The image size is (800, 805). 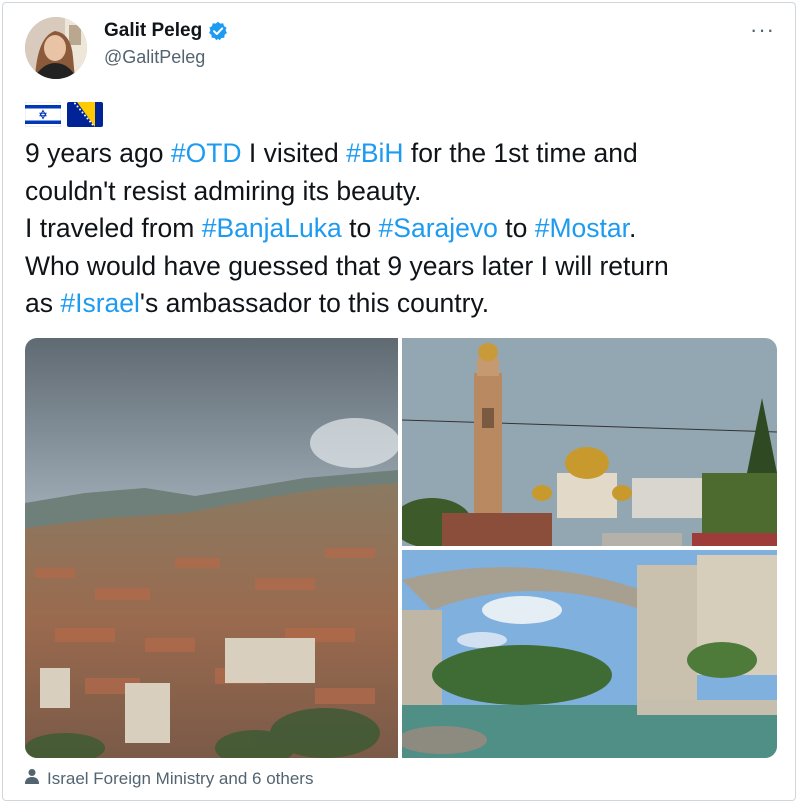 I want to click on author-name-row: Galit Peleg, so click(x=166, y=31).